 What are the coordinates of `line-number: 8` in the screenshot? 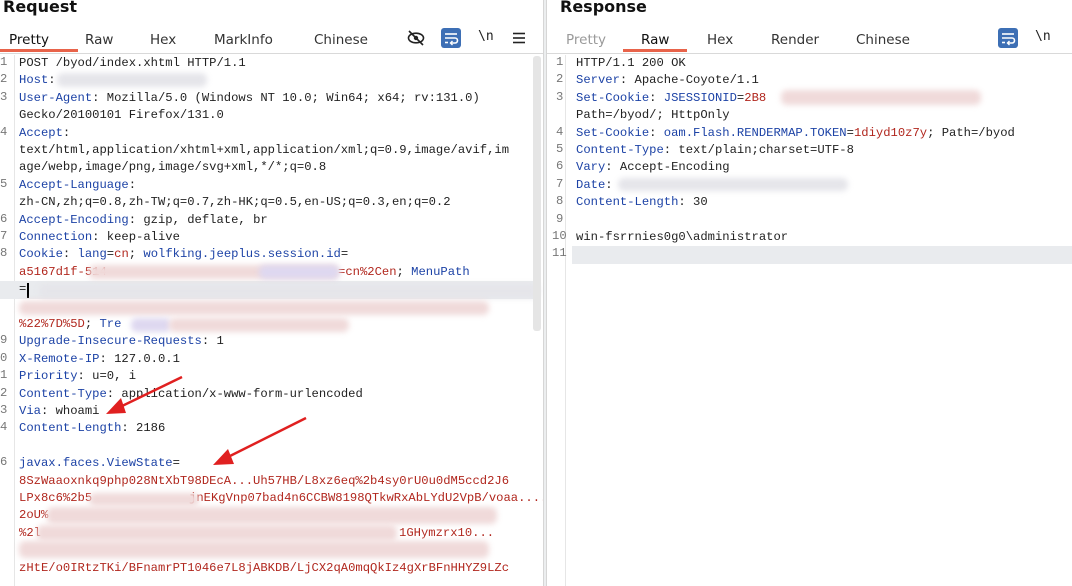 It's located at (560, 201).